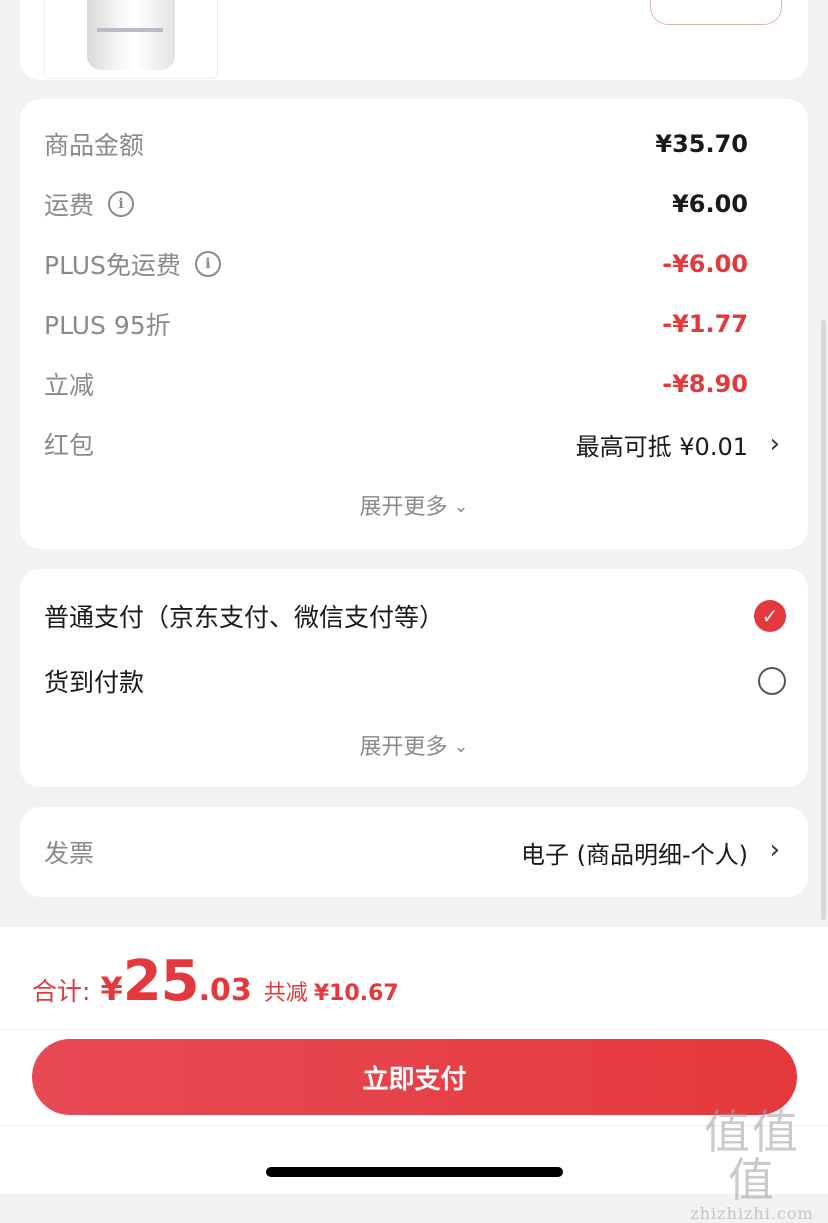  I want to click on plus-free-shipping-value: -¥6.00, so click(705, 264).